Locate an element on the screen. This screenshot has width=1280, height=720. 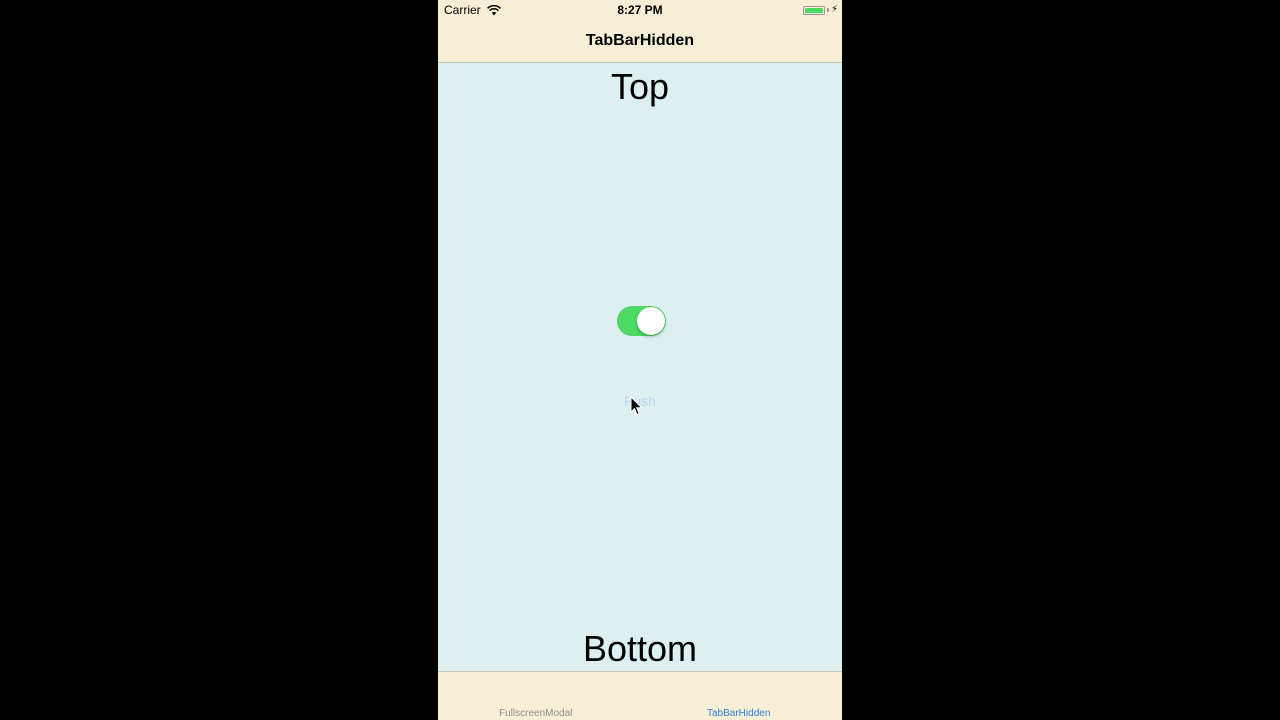
battery-level is located at coordinates (813, 10).